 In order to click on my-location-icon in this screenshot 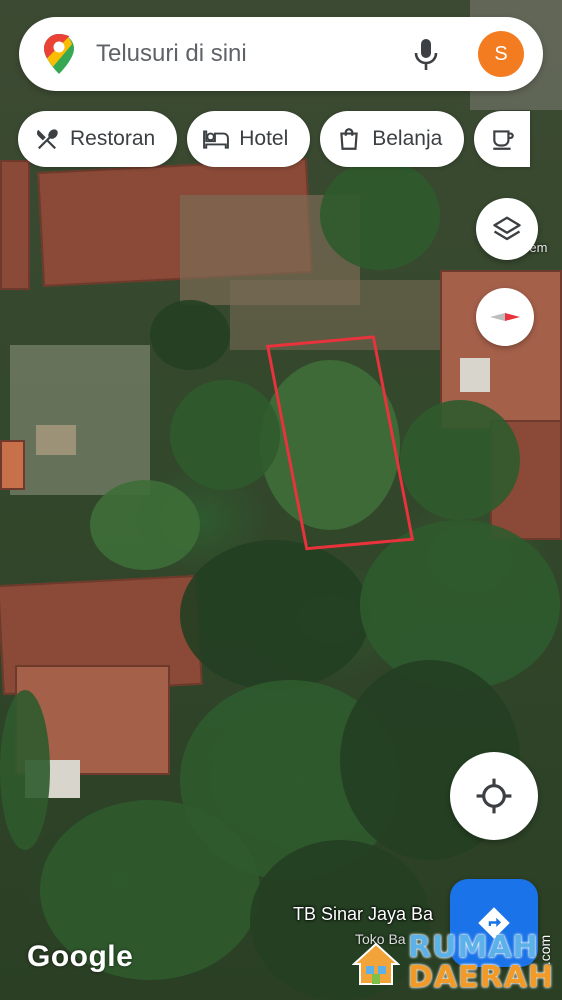, I will do `click(494, 796)`.